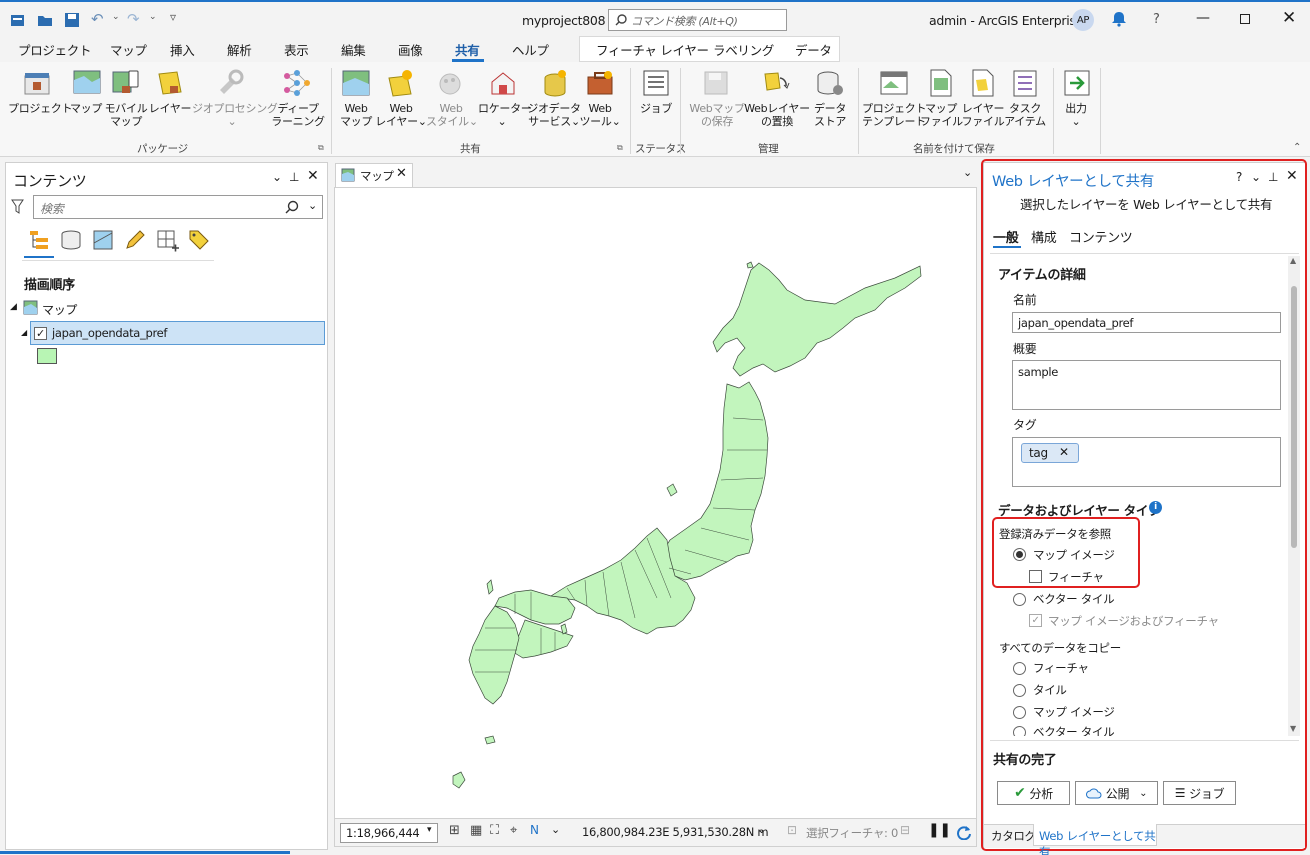  I want to click on layer-visibility-checkbox: ✓, so click(40, 333).